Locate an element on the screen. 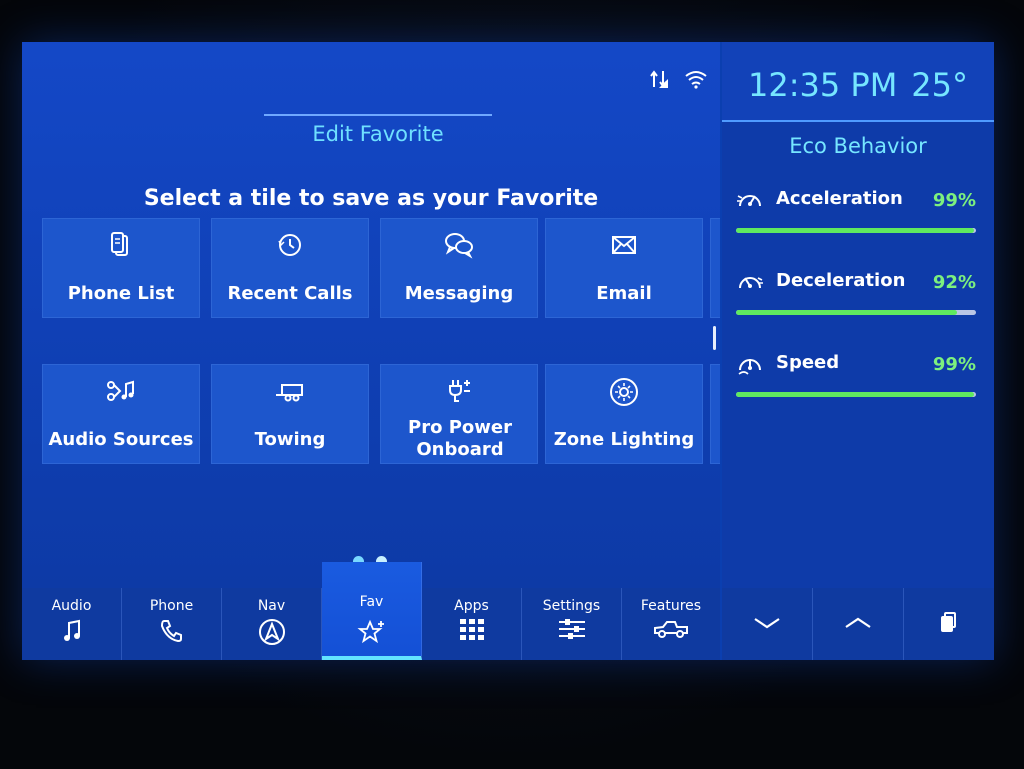 This screenshot has width=1024, height=769. copy-icon is located at coordinates (949, 624).